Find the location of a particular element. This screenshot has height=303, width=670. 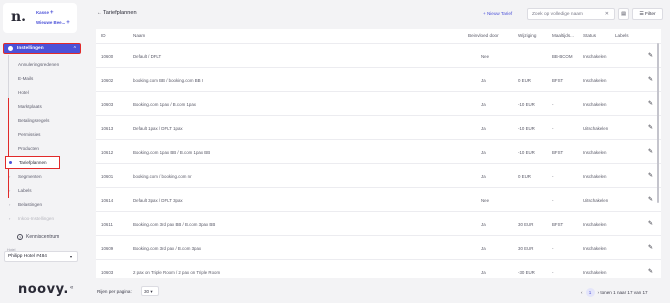

collapse-sidebar-icon: « is located at coordinates (71, 288).